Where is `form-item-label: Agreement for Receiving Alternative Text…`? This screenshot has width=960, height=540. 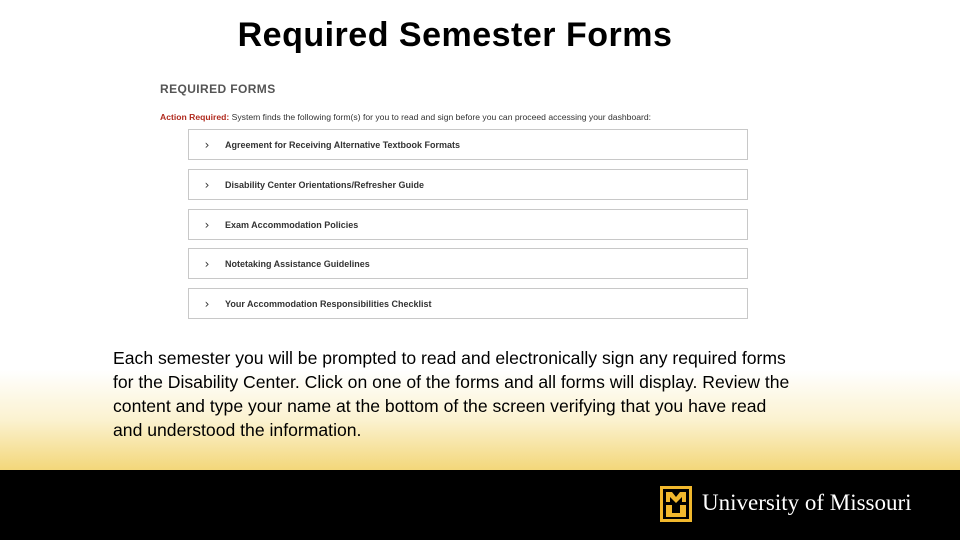
form-item-label: Agreement for Receiving Alternative Text… is located at coordinates (343, 144).